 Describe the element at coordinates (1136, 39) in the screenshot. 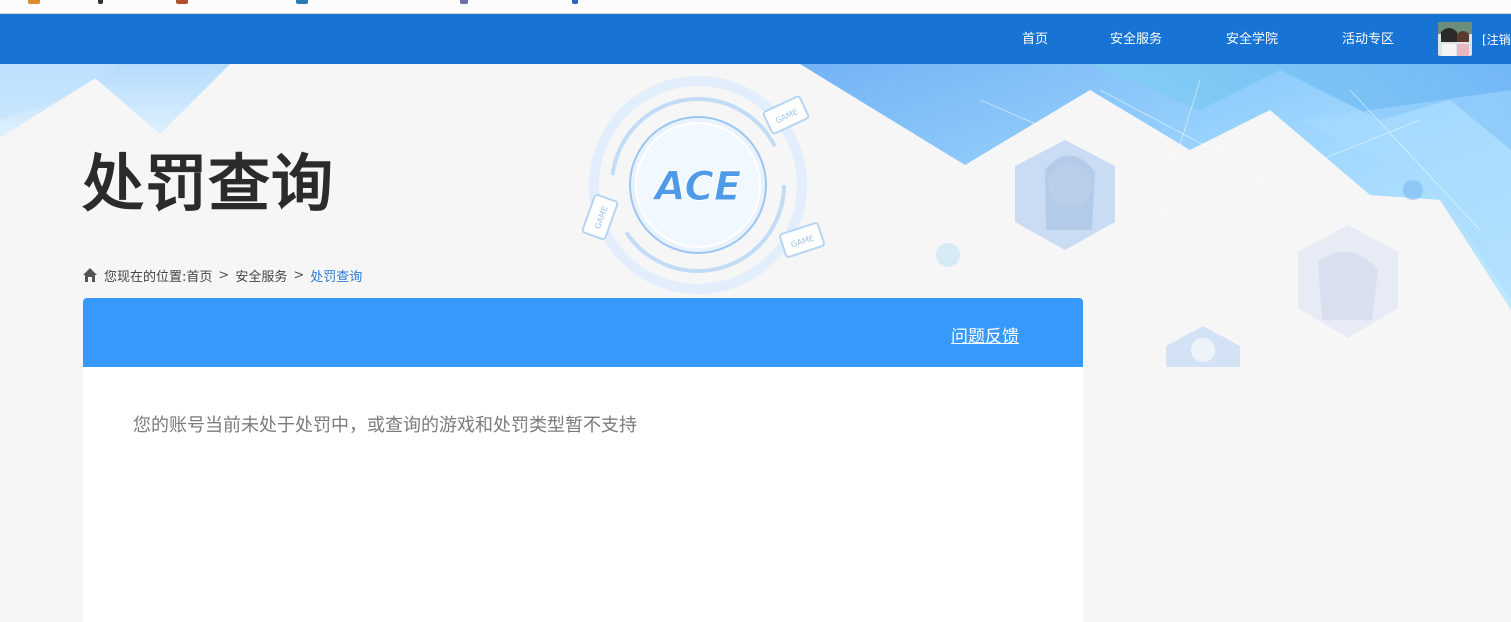

I see `nav-security-service: 安全服务` at that location.